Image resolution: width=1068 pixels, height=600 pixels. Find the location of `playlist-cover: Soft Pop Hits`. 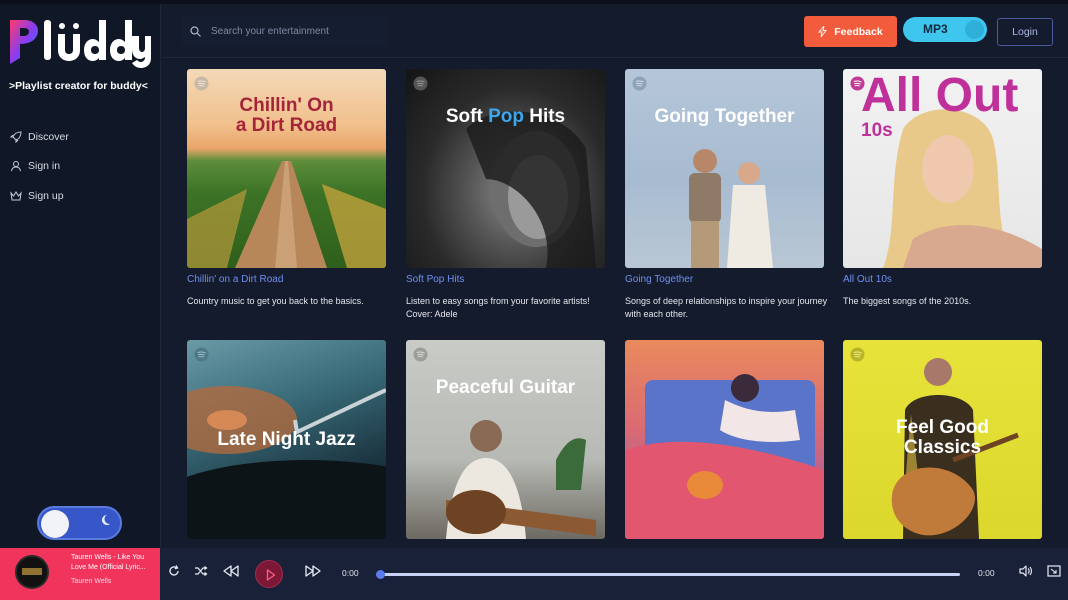

playlist-cover: Soft Pop Hits is located at coordinates (505, 168).